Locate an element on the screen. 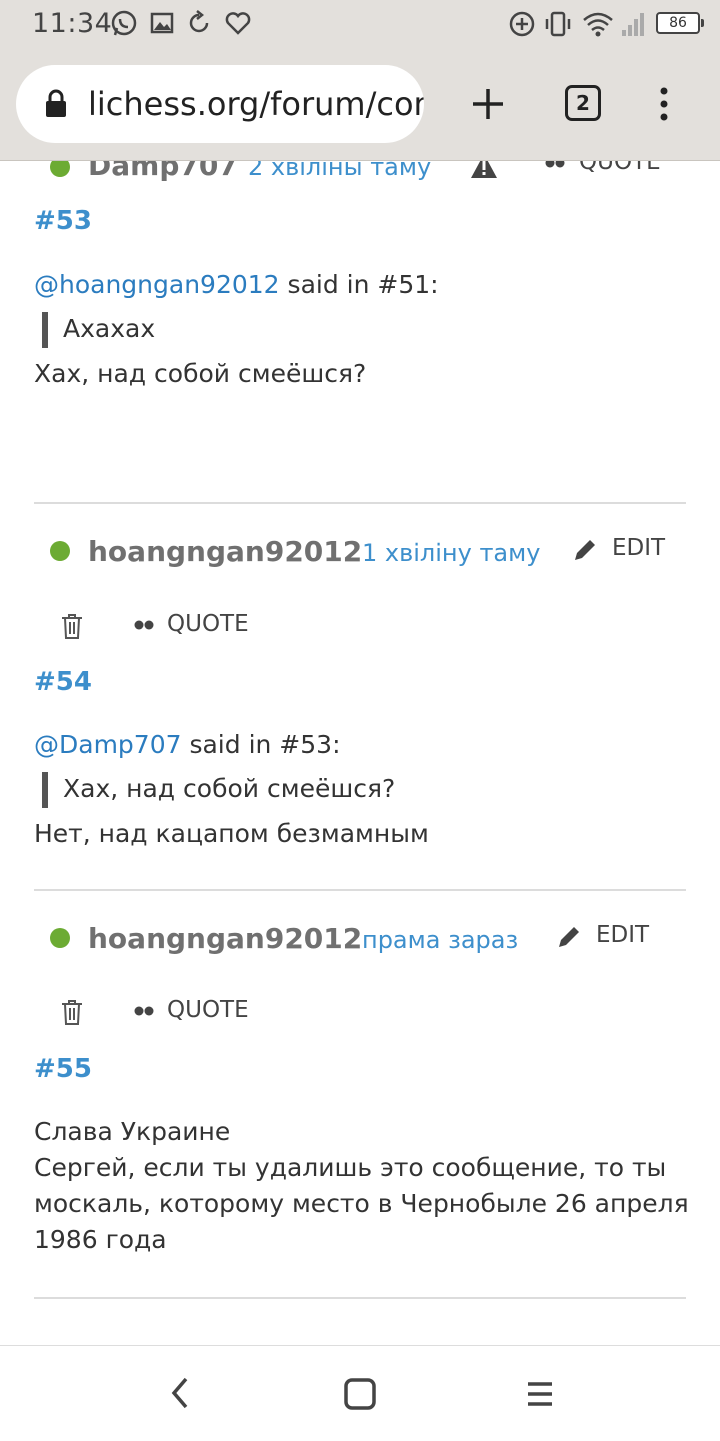 This screenshot has height=1441, width=720. post-time: 1 хвіліну таму is located at coordinates (451, 553).